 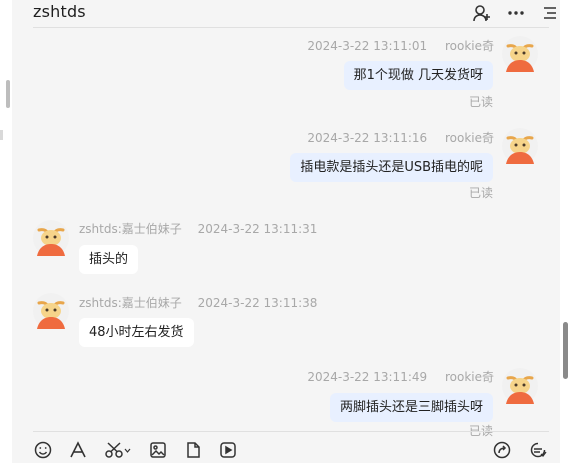 I want to click on toolbar-divider, so click(x=291, y=431).